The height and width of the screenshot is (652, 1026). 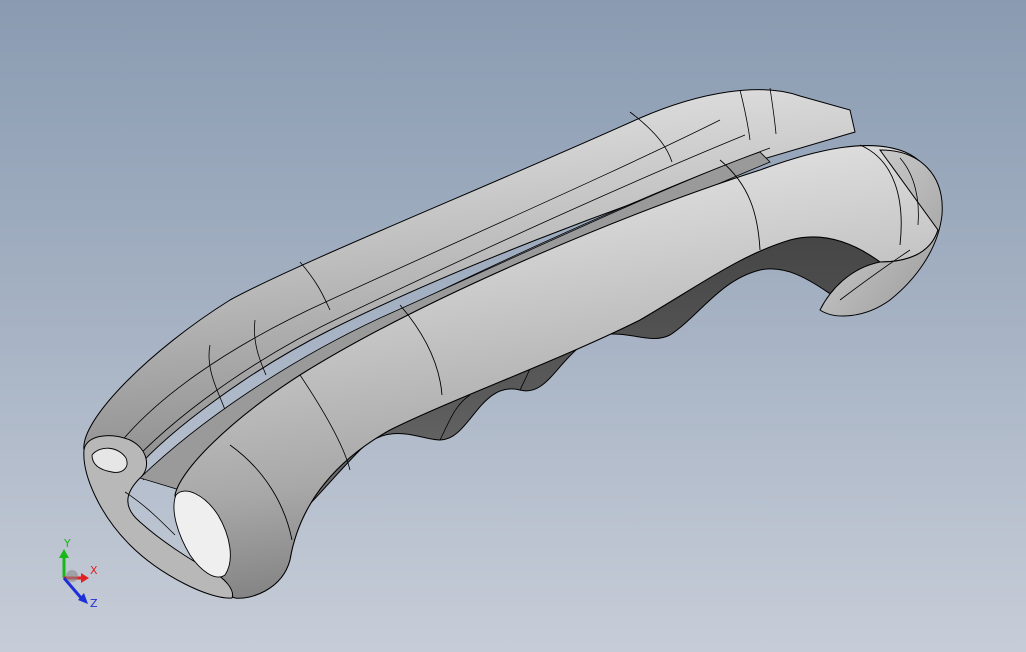 I want to click on y-axis-label: Y, so click(x=67, y=543).